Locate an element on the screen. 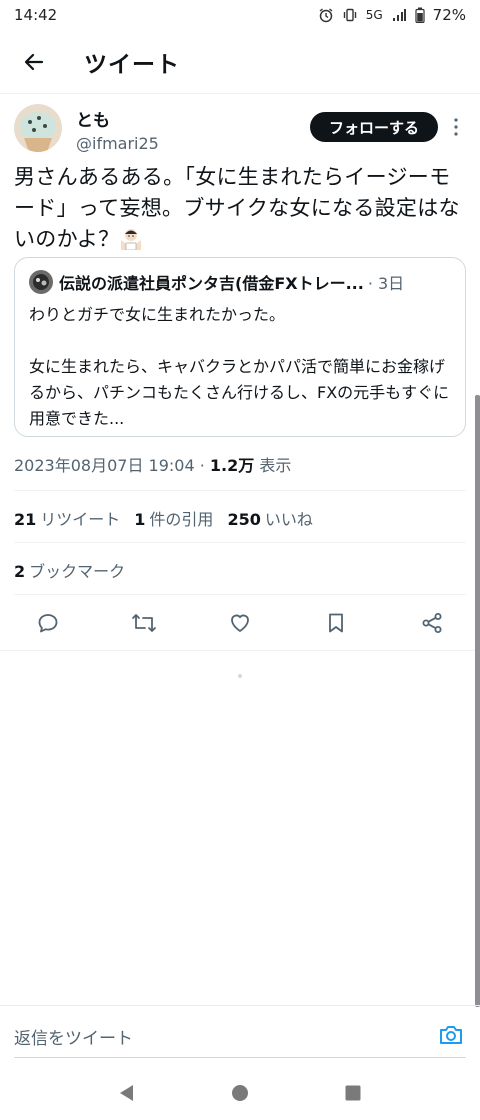 The width and height of the screenshot is (480, 1120). system-nav-bar is located at coordinates (240, 1092).